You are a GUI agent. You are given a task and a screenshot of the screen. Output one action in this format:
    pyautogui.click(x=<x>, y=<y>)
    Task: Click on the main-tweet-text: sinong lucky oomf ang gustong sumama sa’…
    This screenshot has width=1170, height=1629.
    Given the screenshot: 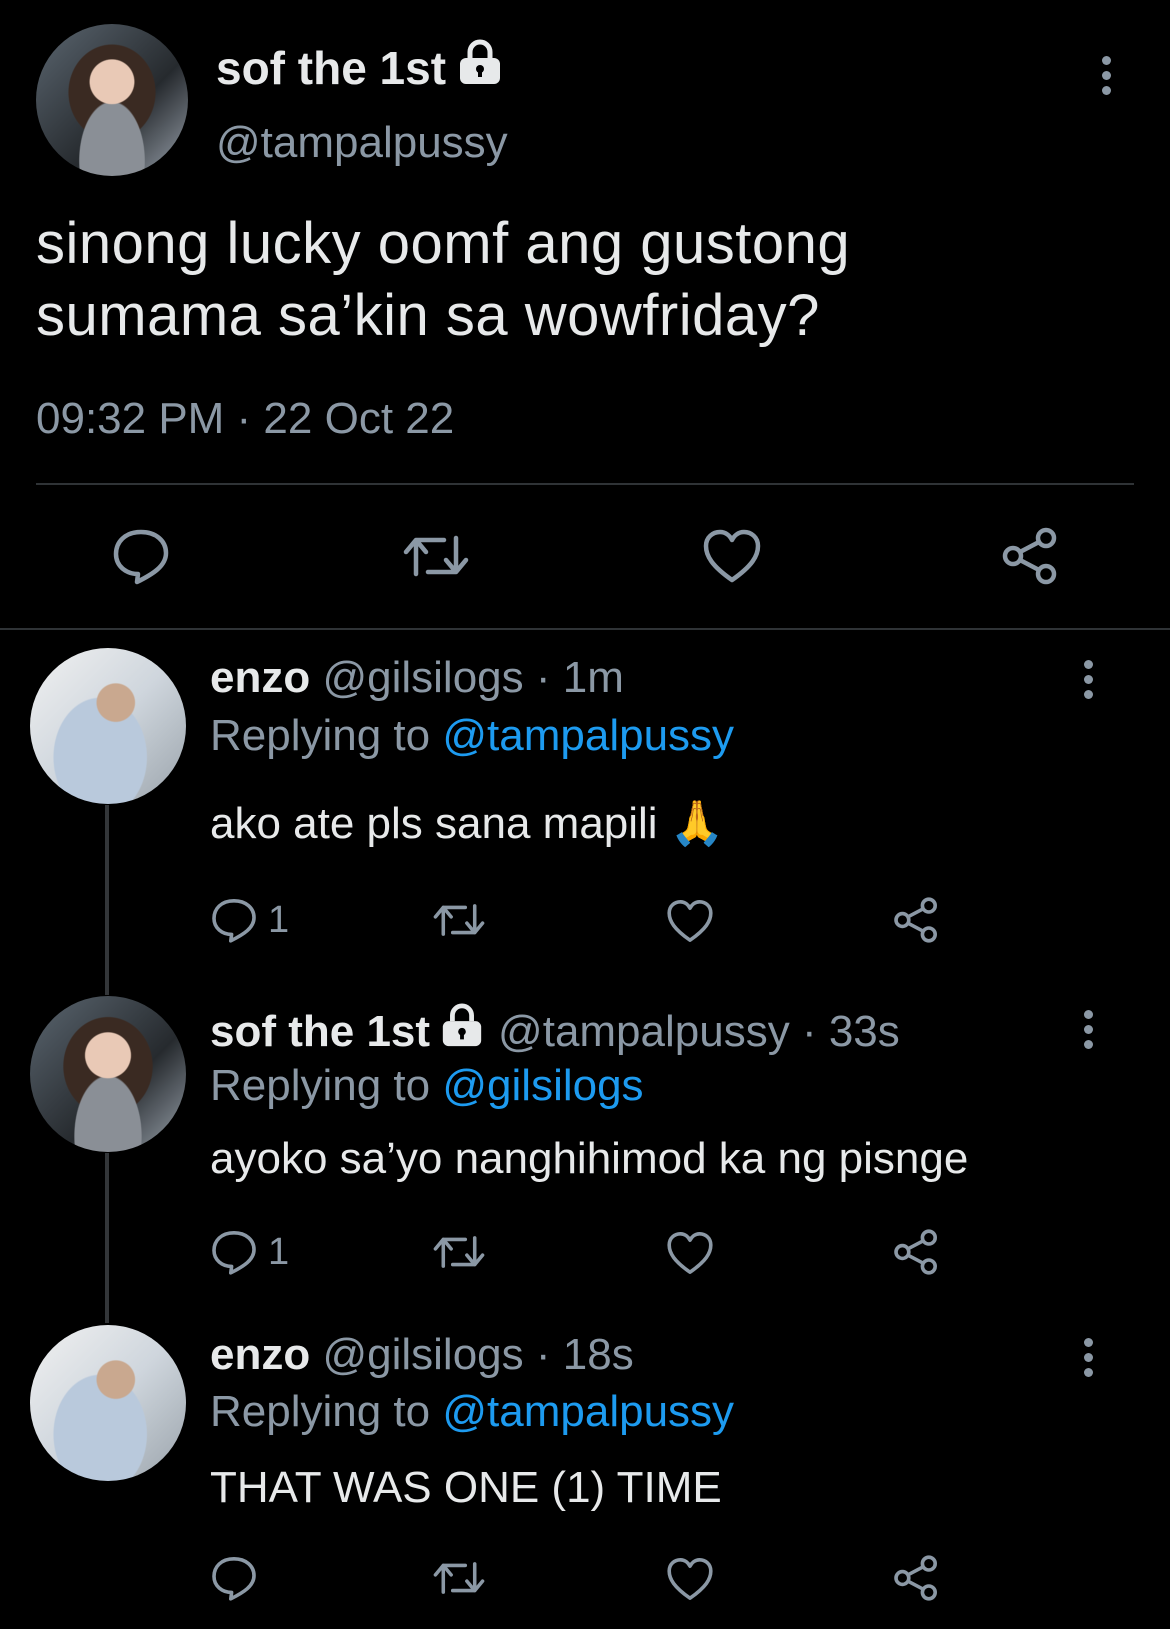 What is the action you would take?
    pyautogui.click(x=443, y=280)
    